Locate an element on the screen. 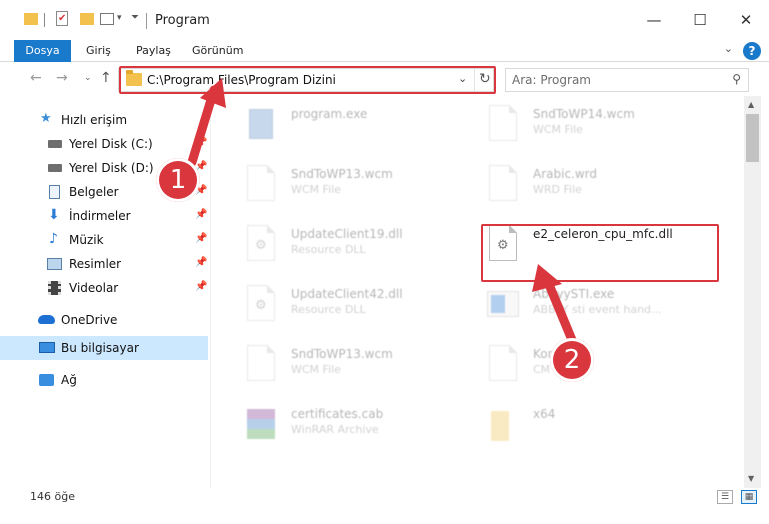 This screenshot has width=769, height=524. item-count: 146 öğe is located at coordinates (52, 496).